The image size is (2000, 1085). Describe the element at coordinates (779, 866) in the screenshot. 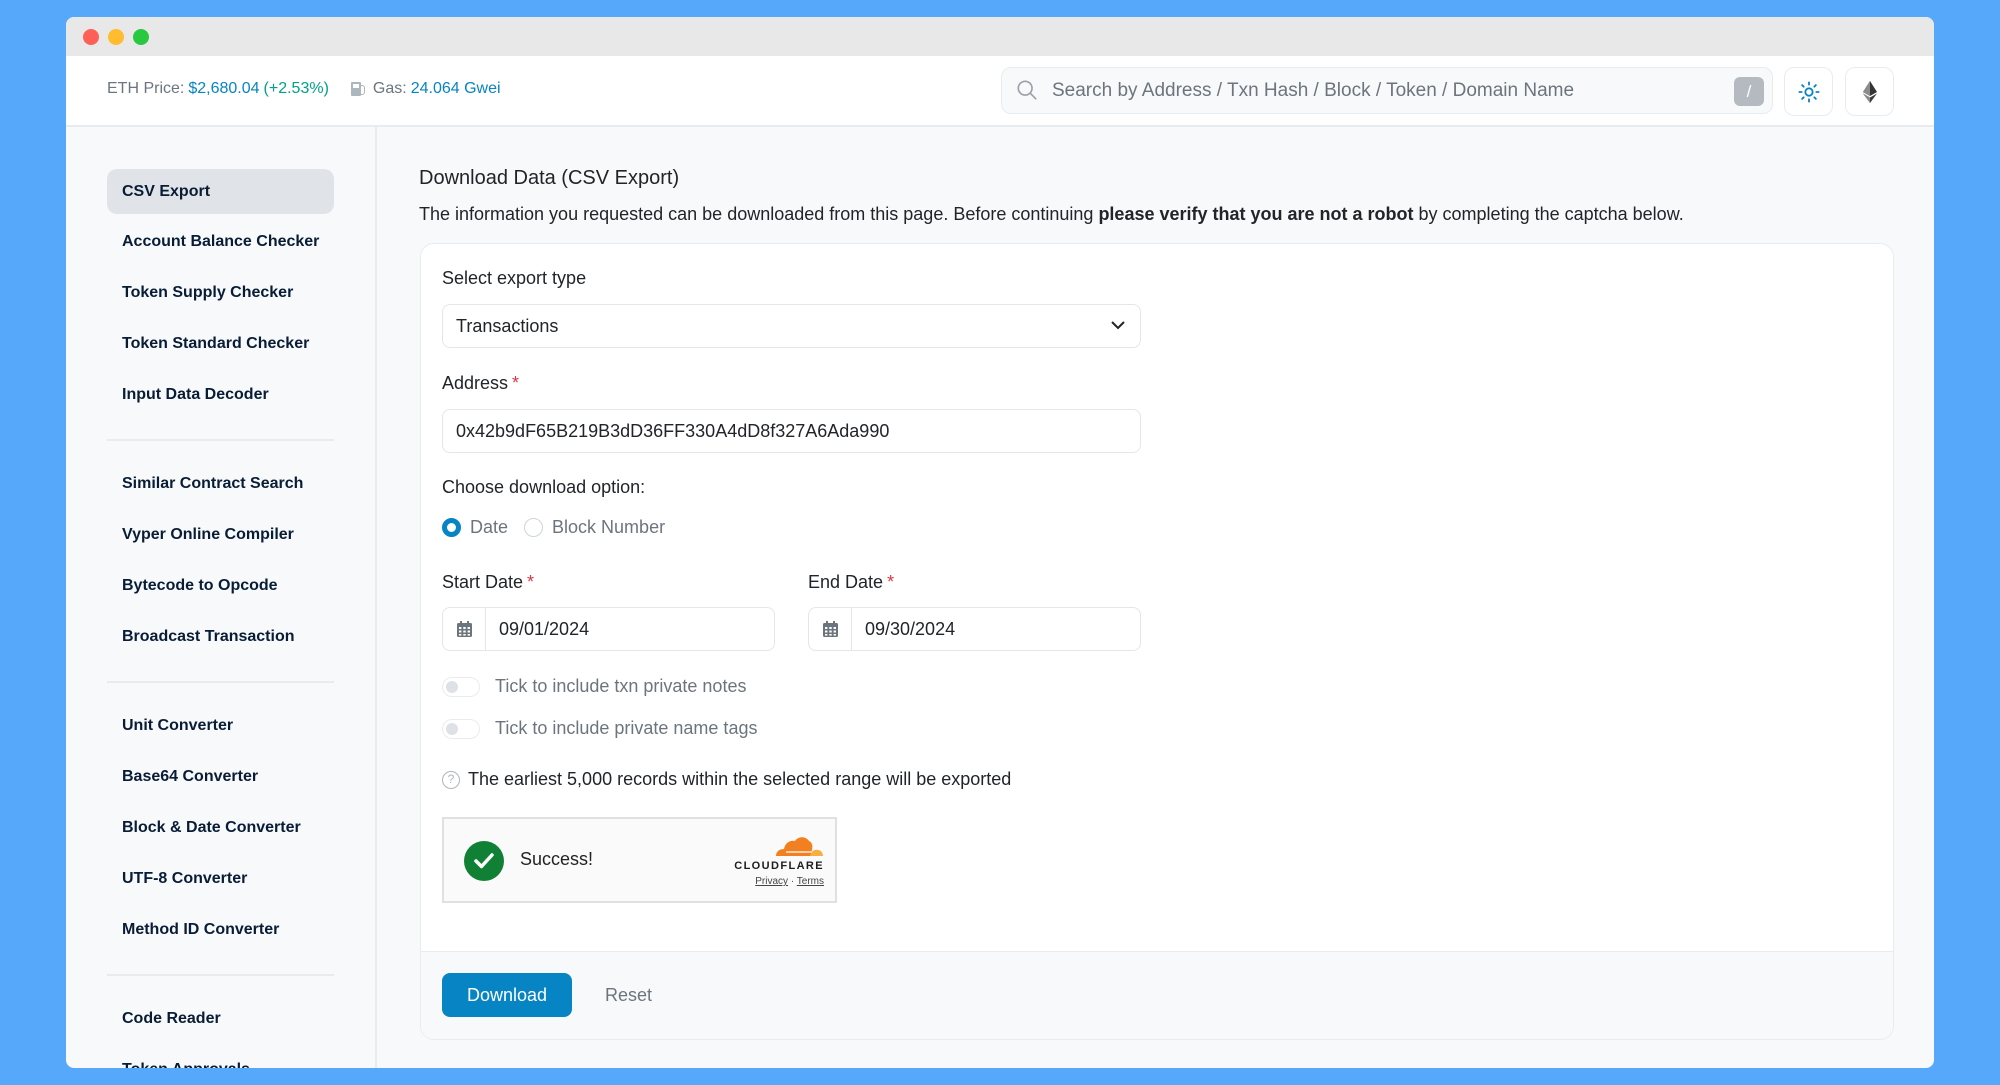

I see `cloudflare-wordmark: CLOUDFLARE` at that location.